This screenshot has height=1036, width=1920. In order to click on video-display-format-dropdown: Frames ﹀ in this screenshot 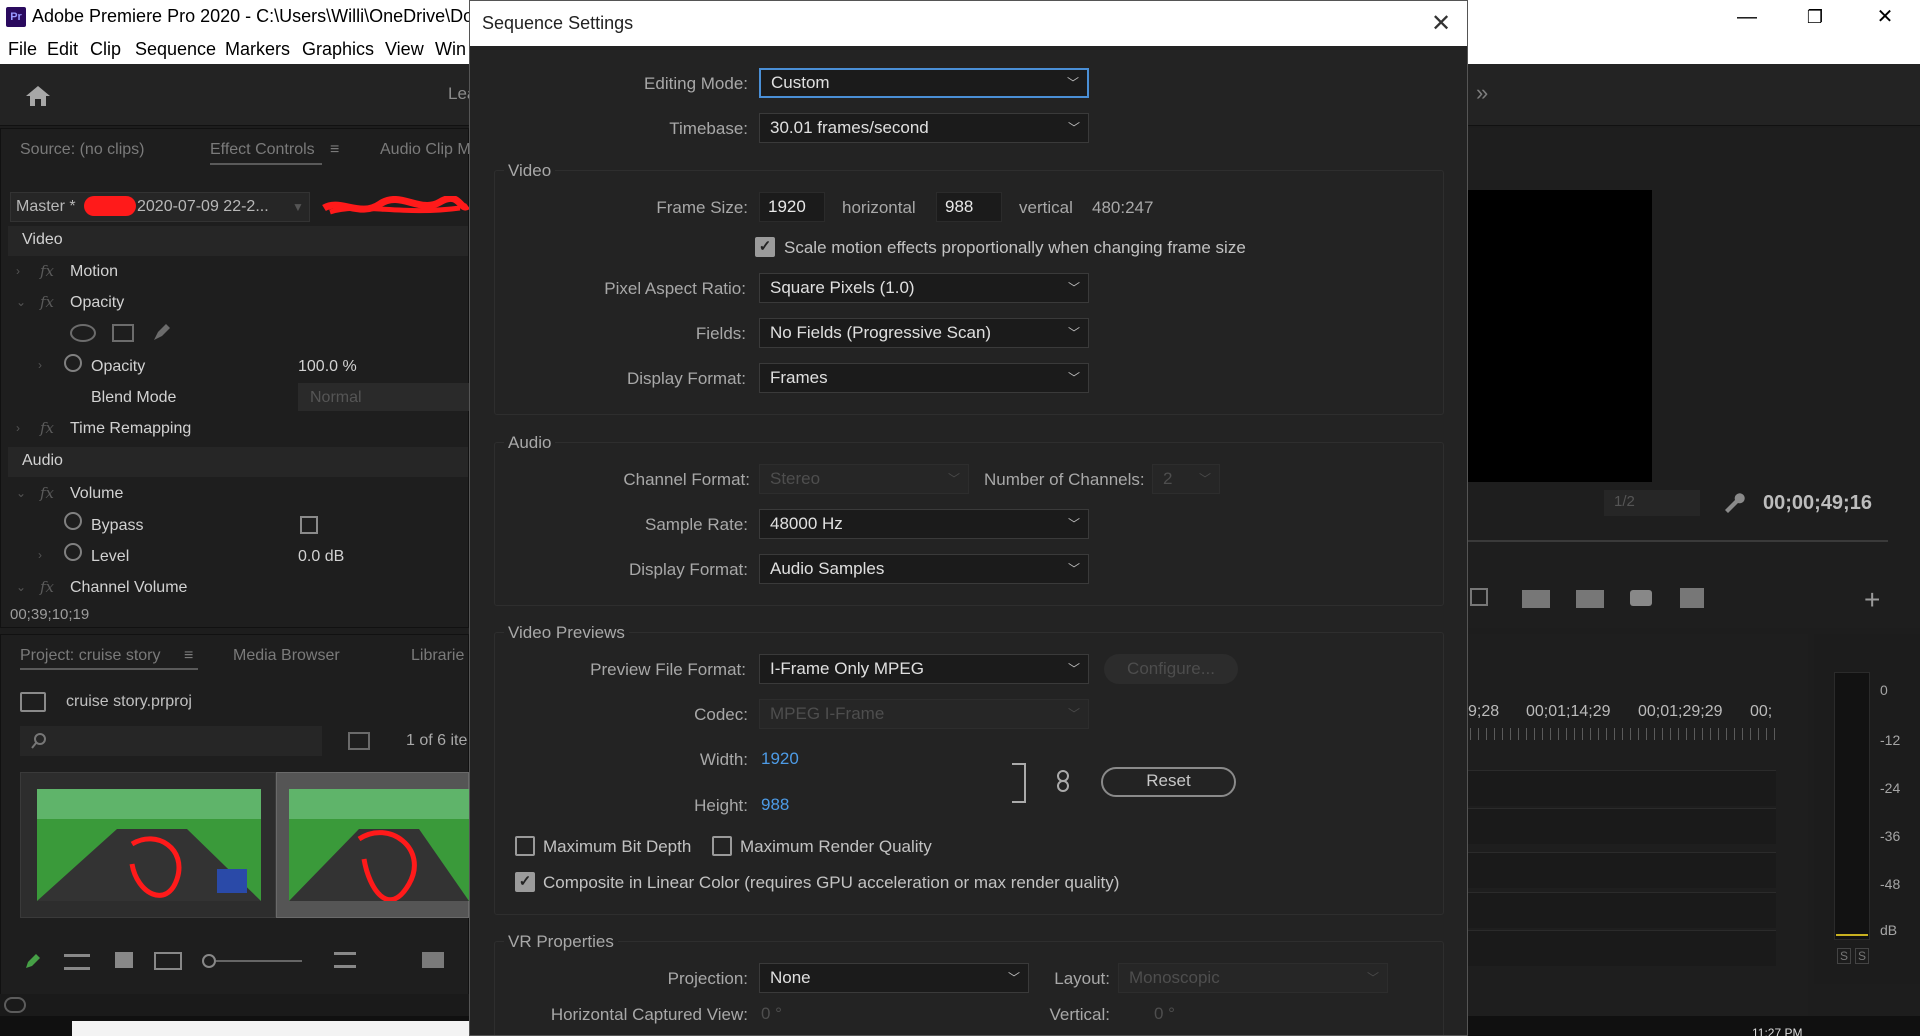, I will do `click(924, 378)`.